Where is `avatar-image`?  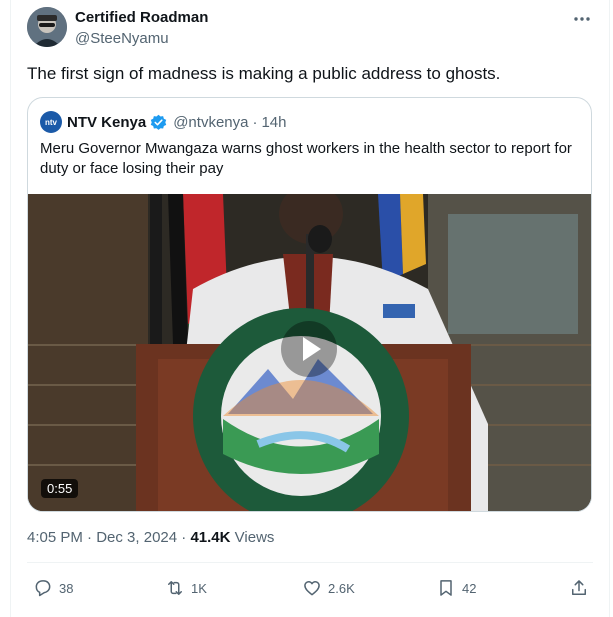 avatar-image is located at coordinates (47, 27).